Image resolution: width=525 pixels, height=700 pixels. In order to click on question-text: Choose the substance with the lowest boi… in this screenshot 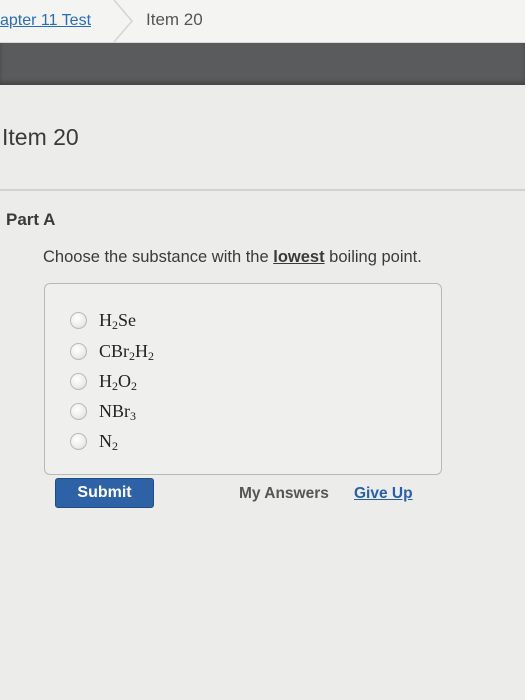, I will do `click(232, 257)`.